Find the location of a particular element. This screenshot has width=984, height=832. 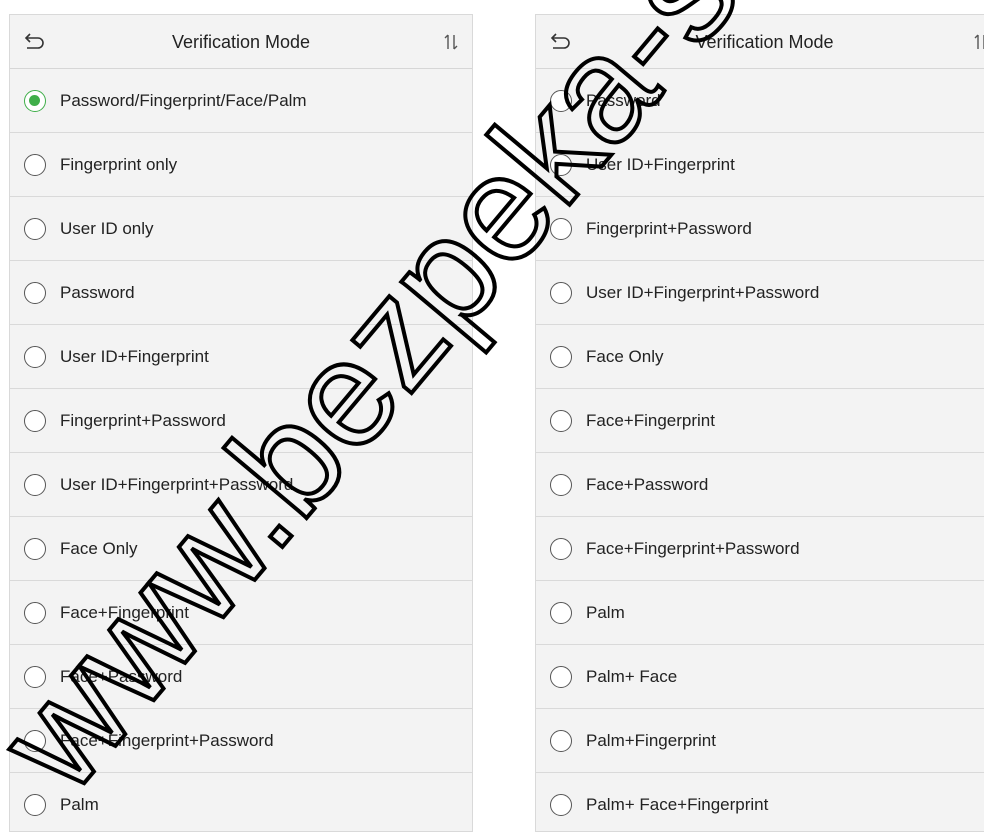

option-label: Password/Fingerprint/Face/Palm is located at coordinates (183, 100).